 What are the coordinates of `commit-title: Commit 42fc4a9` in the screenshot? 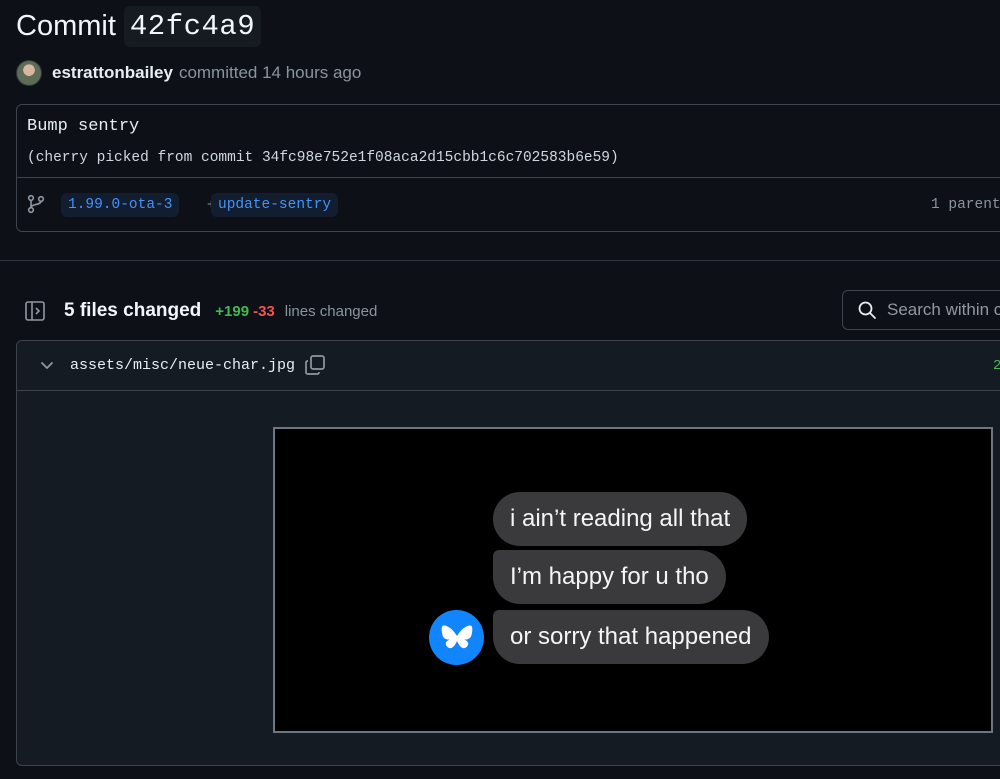 It's located at (139, 26).